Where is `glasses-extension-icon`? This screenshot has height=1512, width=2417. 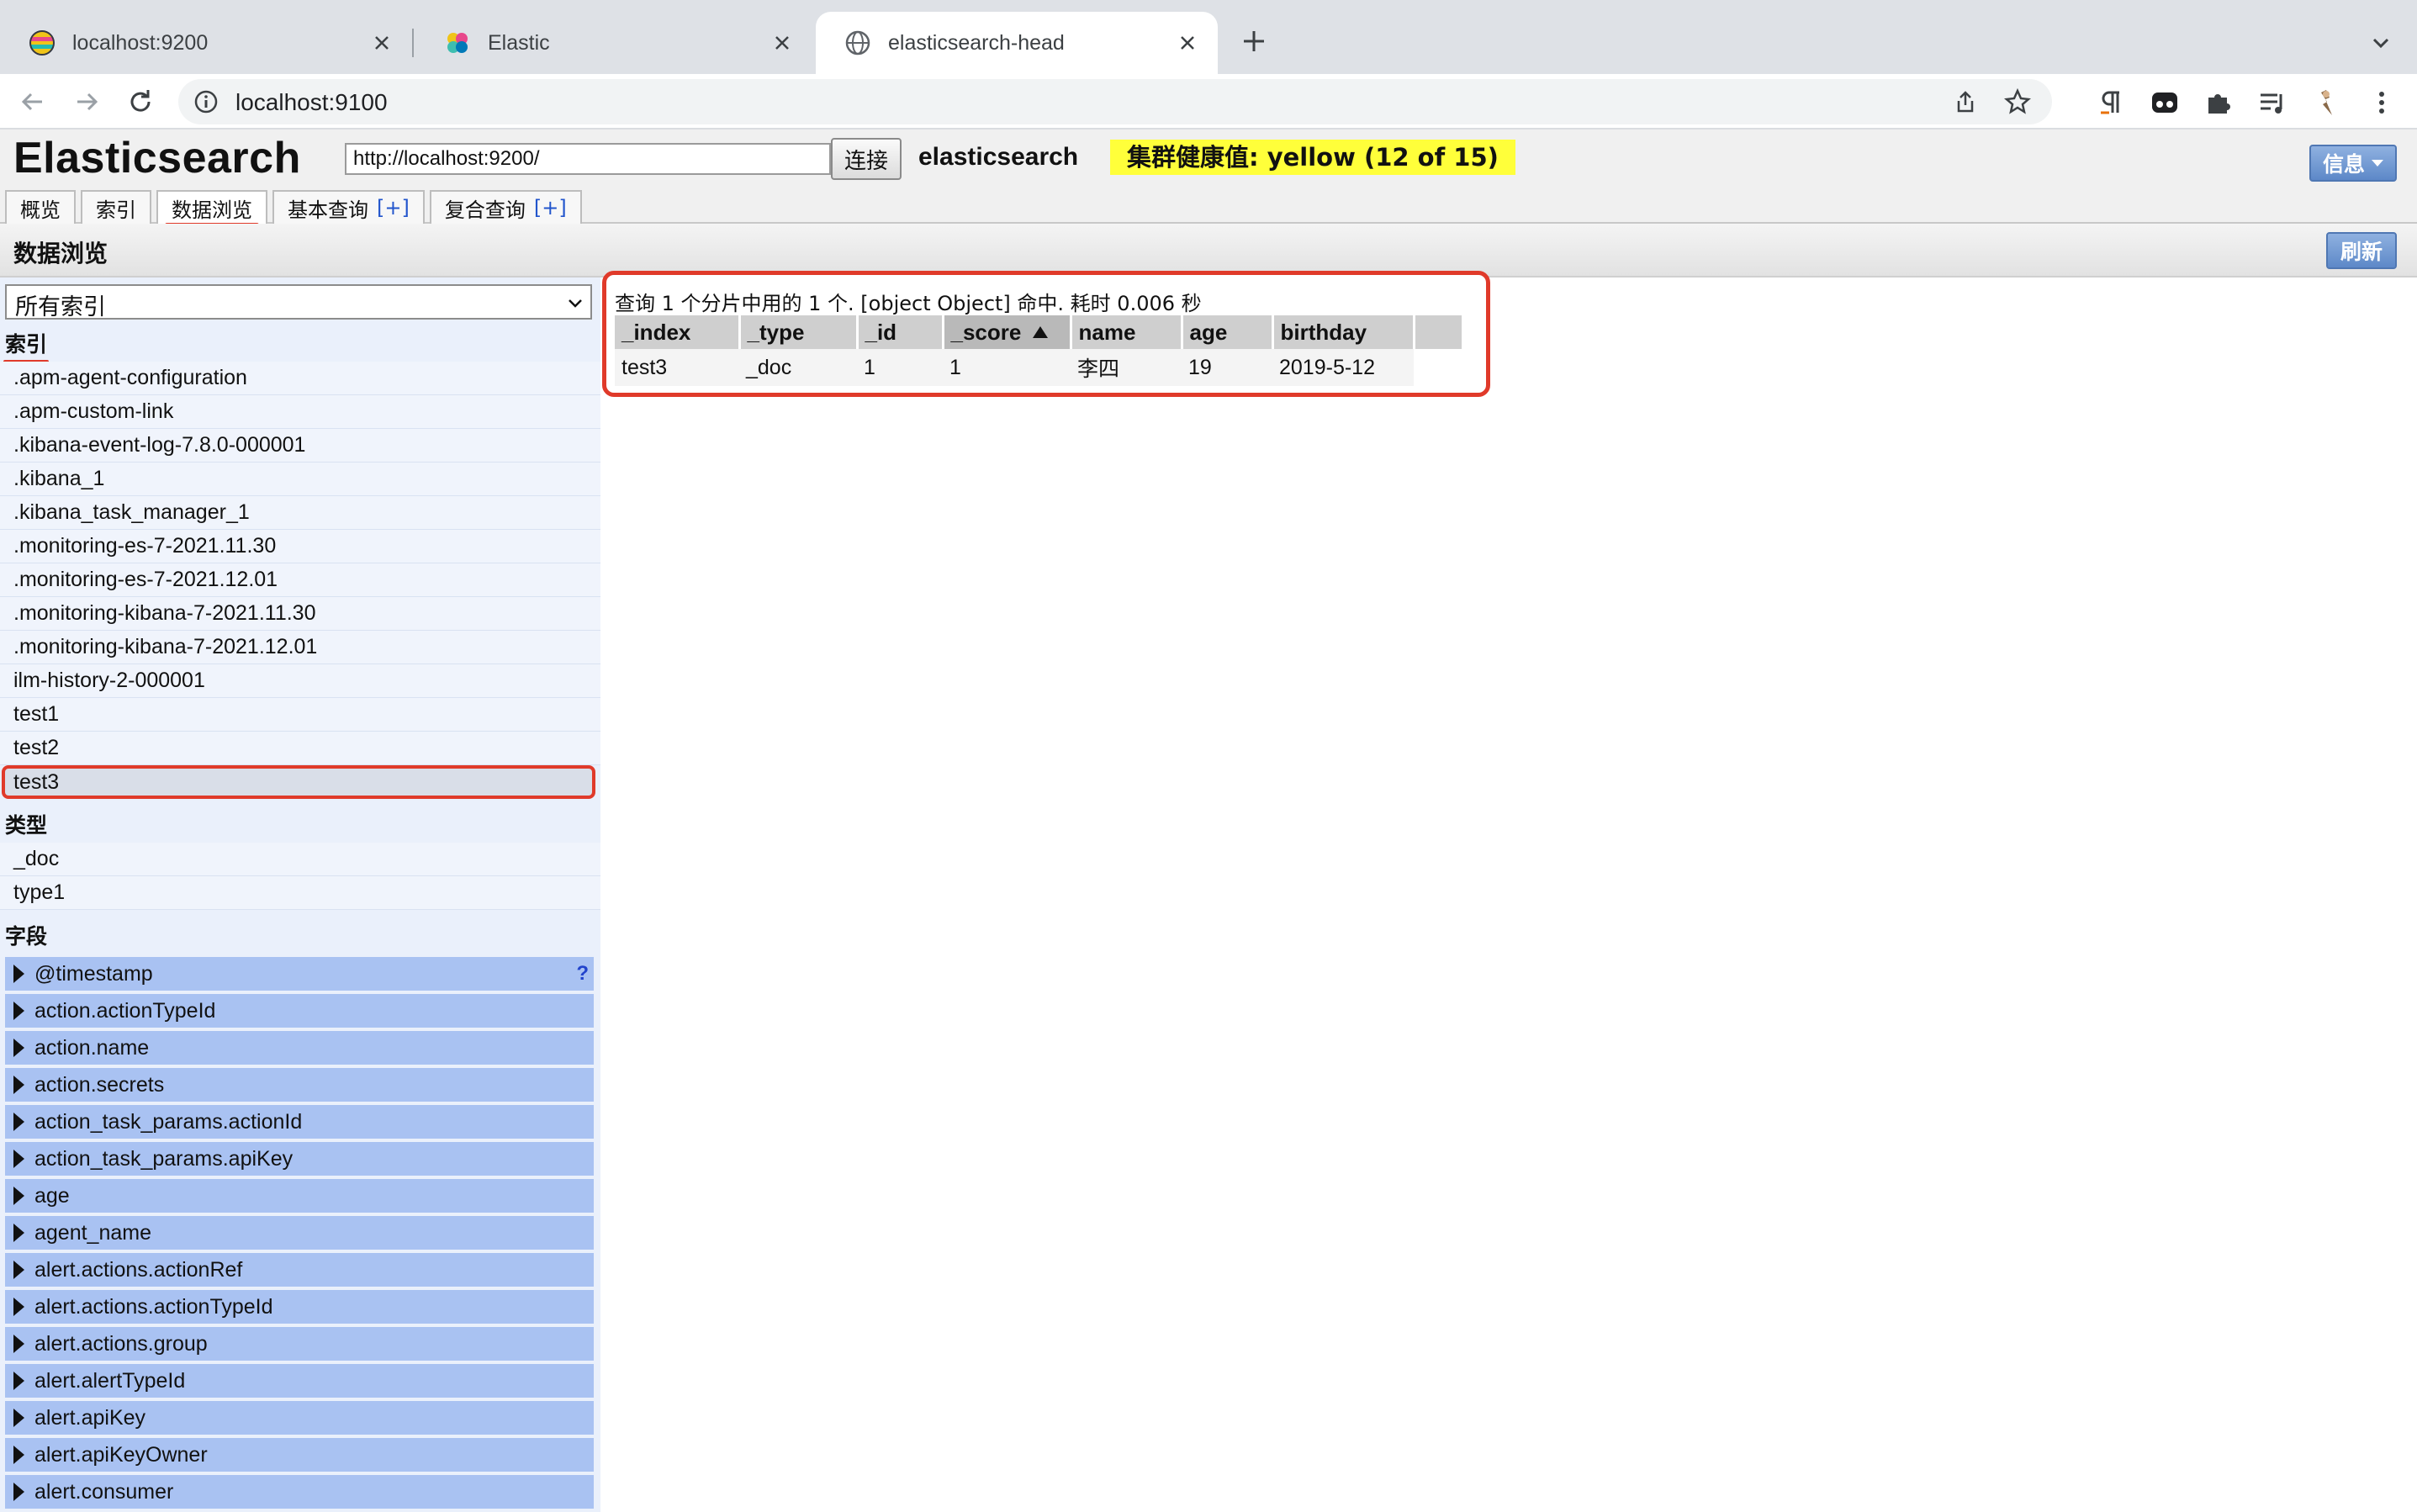 glasses-extension-icon is located at coordinates (2165, 102).